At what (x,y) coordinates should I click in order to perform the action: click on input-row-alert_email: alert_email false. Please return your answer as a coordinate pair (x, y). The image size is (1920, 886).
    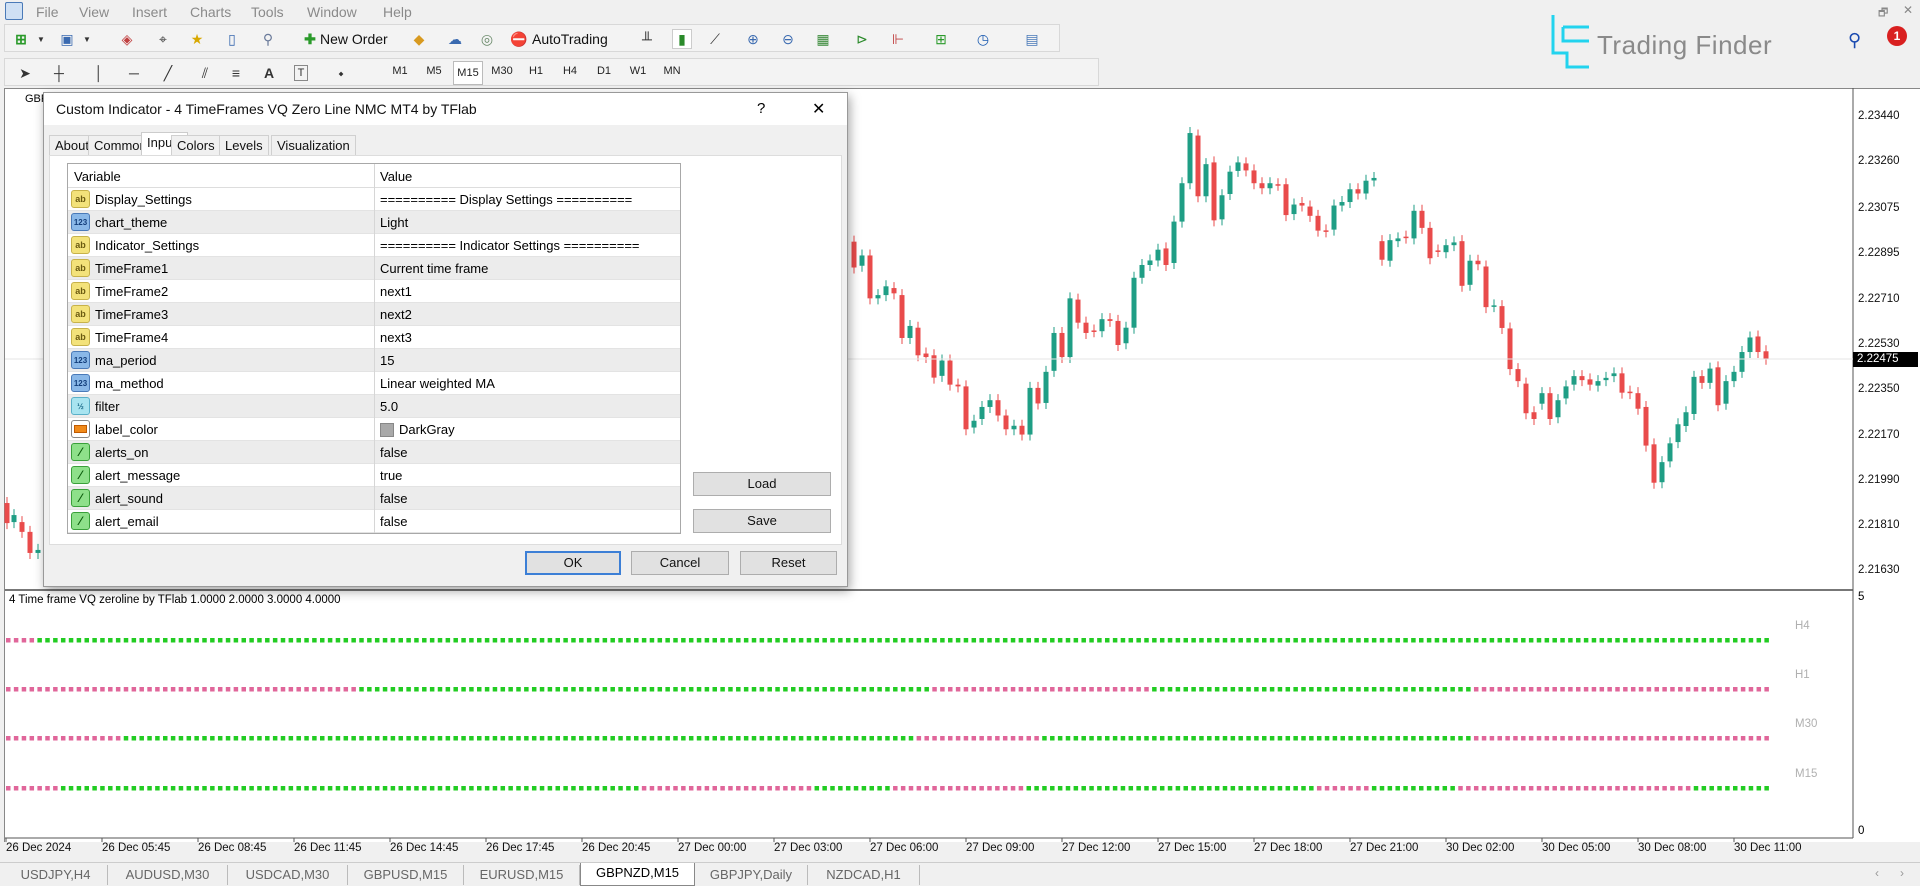
    Looking at the image, I should click on (374, 521).